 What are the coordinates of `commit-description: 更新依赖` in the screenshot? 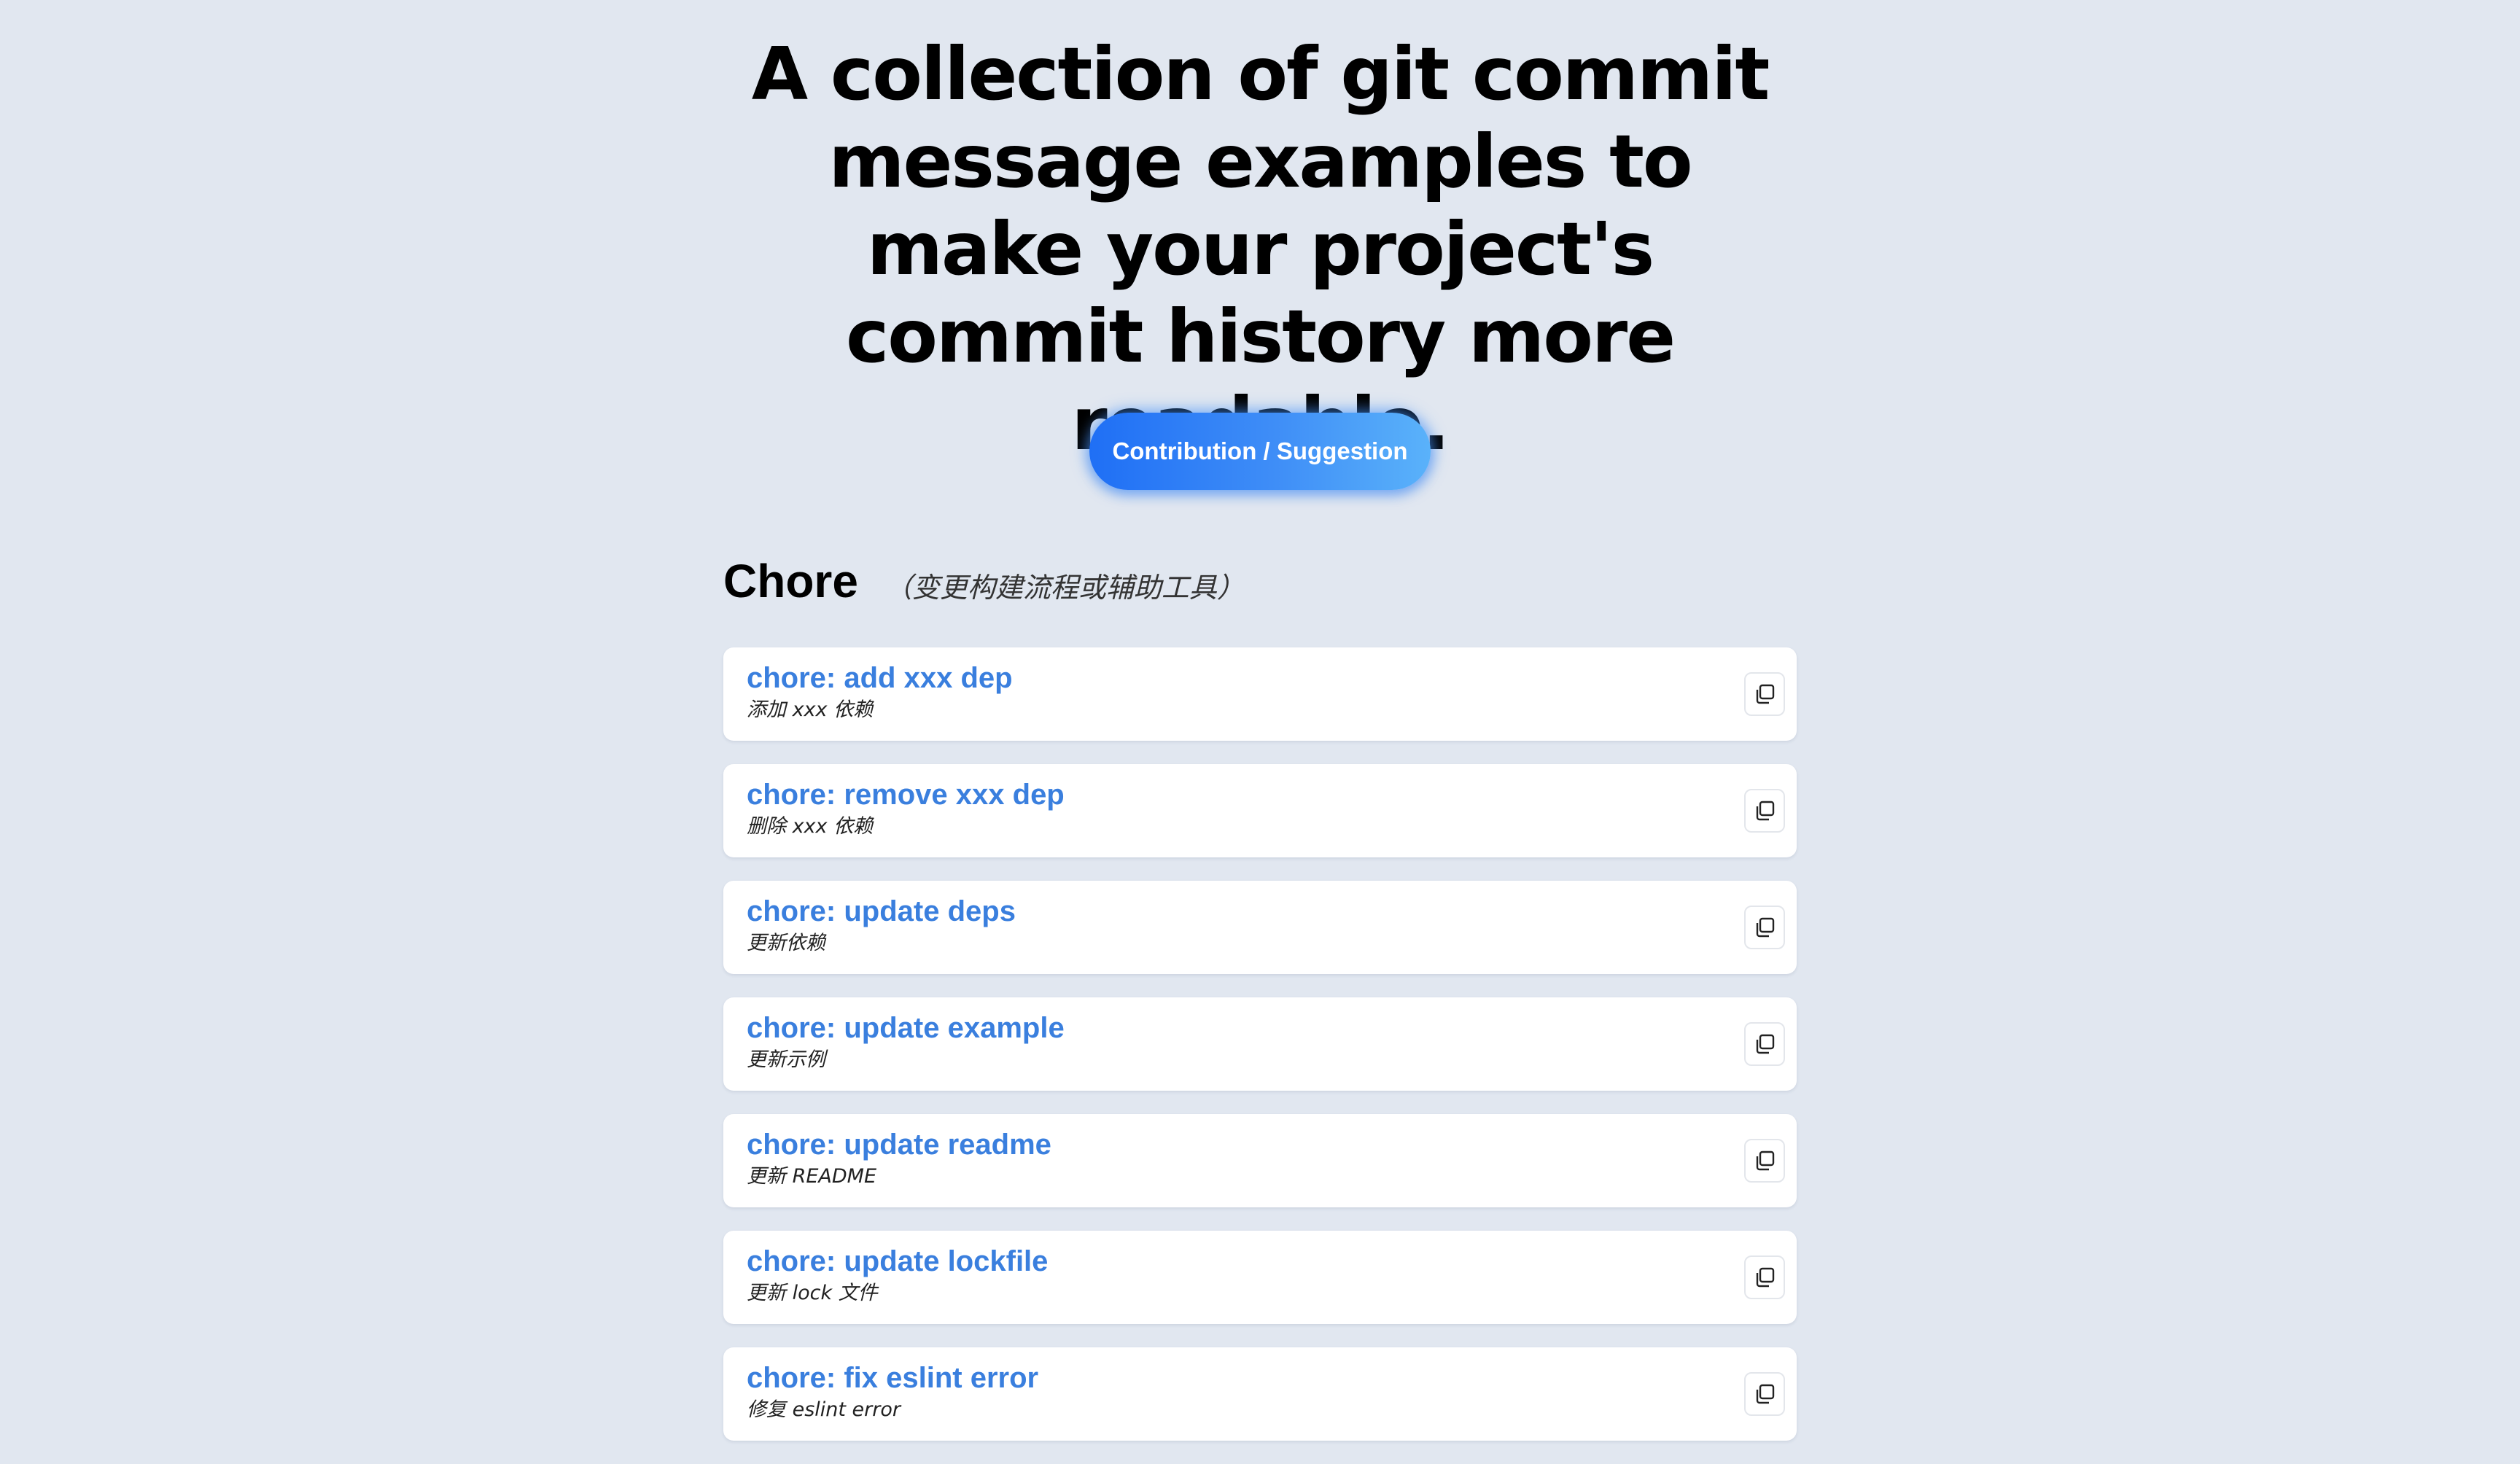 It's located at (786, 943).